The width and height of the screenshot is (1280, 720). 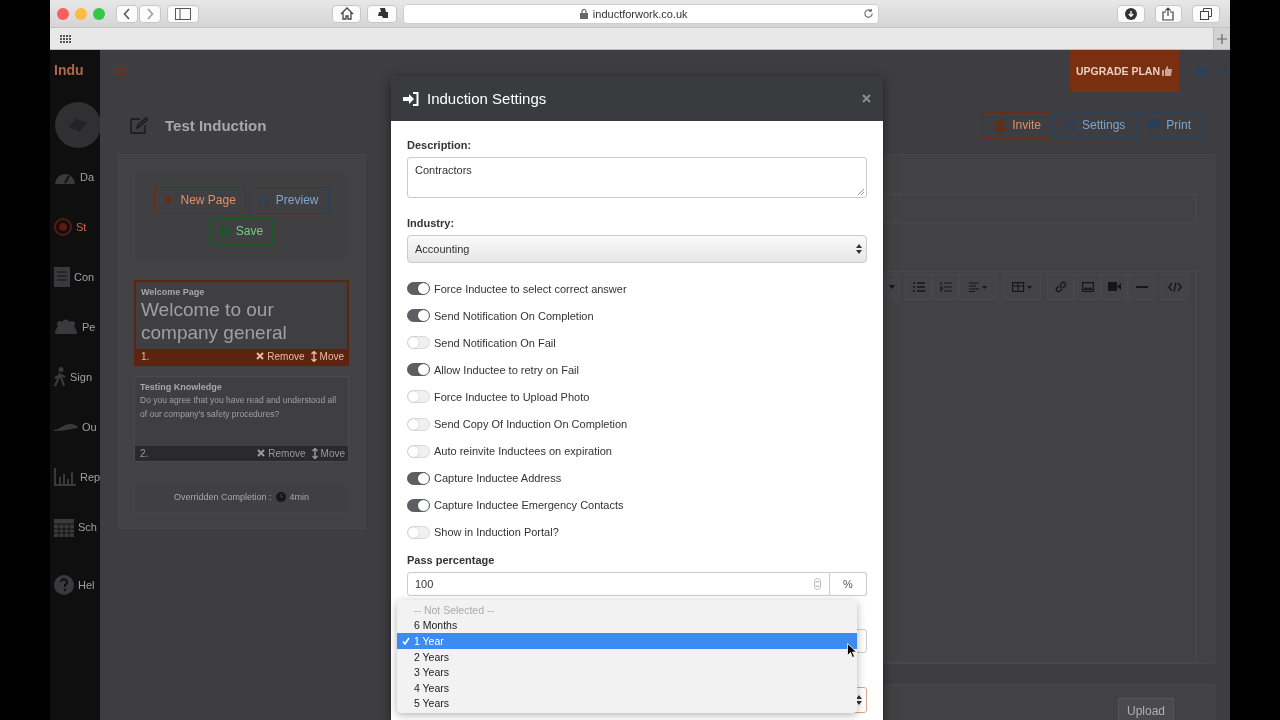 I want to click on sidebar-item: Con, so click(x=75, y=277).